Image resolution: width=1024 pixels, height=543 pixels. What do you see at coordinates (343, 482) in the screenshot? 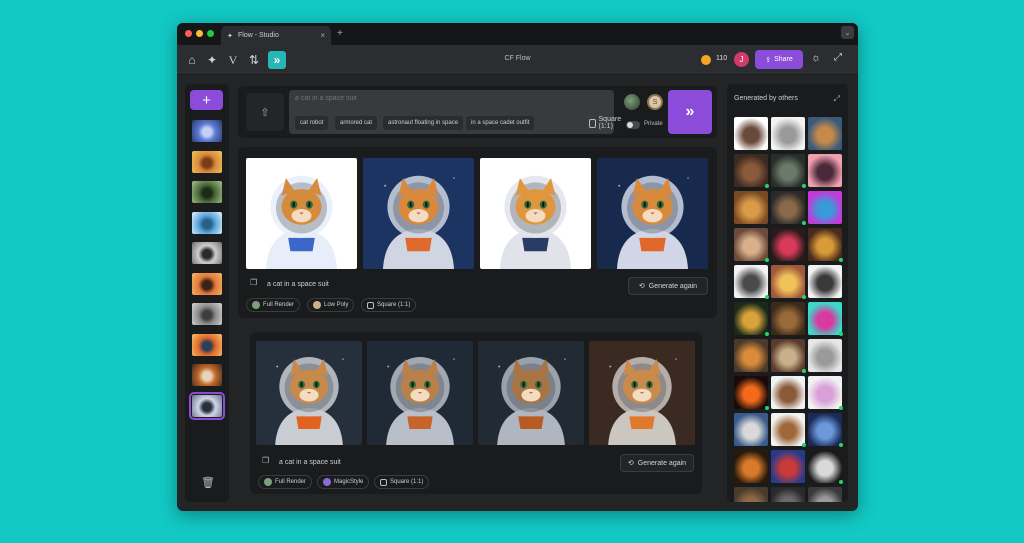
I see `style-tag: MagicStyle` at bounding box center [343, 482].